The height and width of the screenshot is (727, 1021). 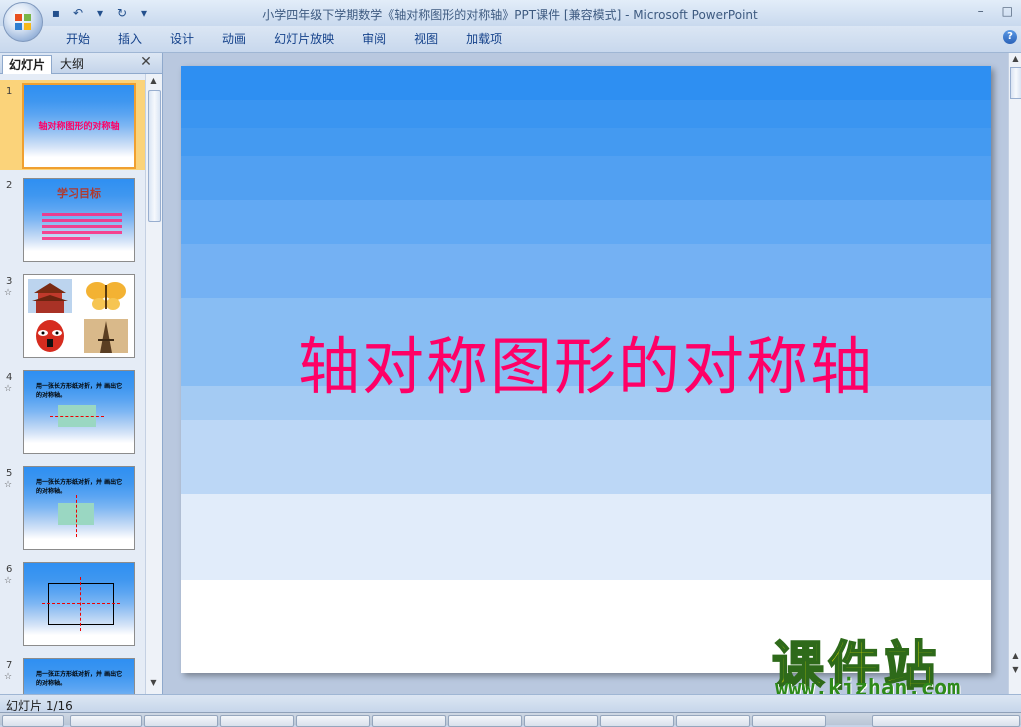 I want to click on slide-thumbnail: 轴对称图形的对称轴, so click(x=79, y=126).